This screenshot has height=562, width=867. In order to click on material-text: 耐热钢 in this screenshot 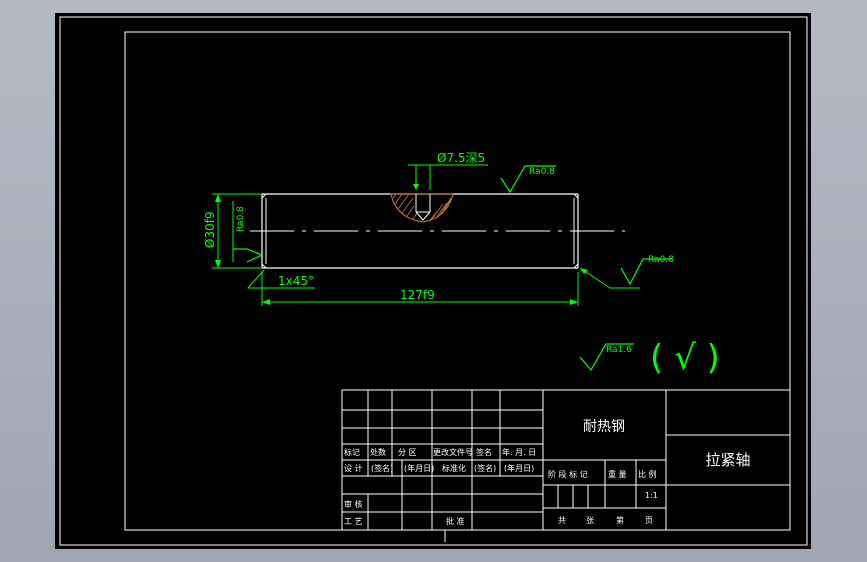, I will do `click(604, 427)`.